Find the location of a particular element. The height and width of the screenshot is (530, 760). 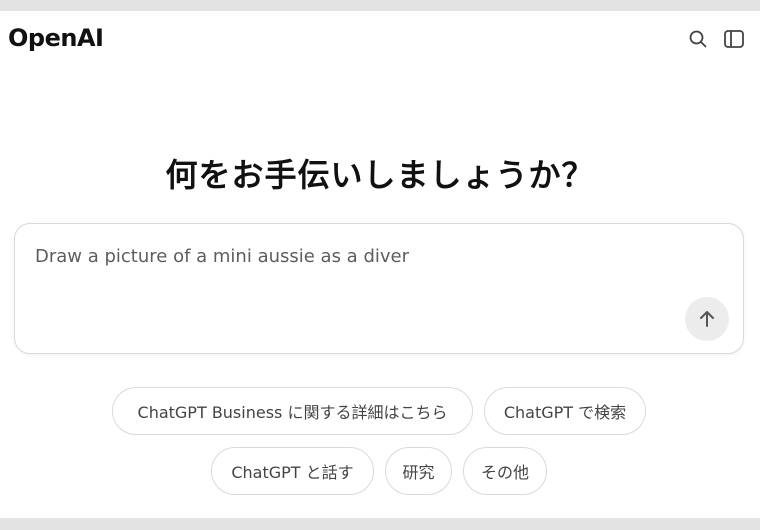

openai-logo: OpenAI is located at coordinates (56, 38).